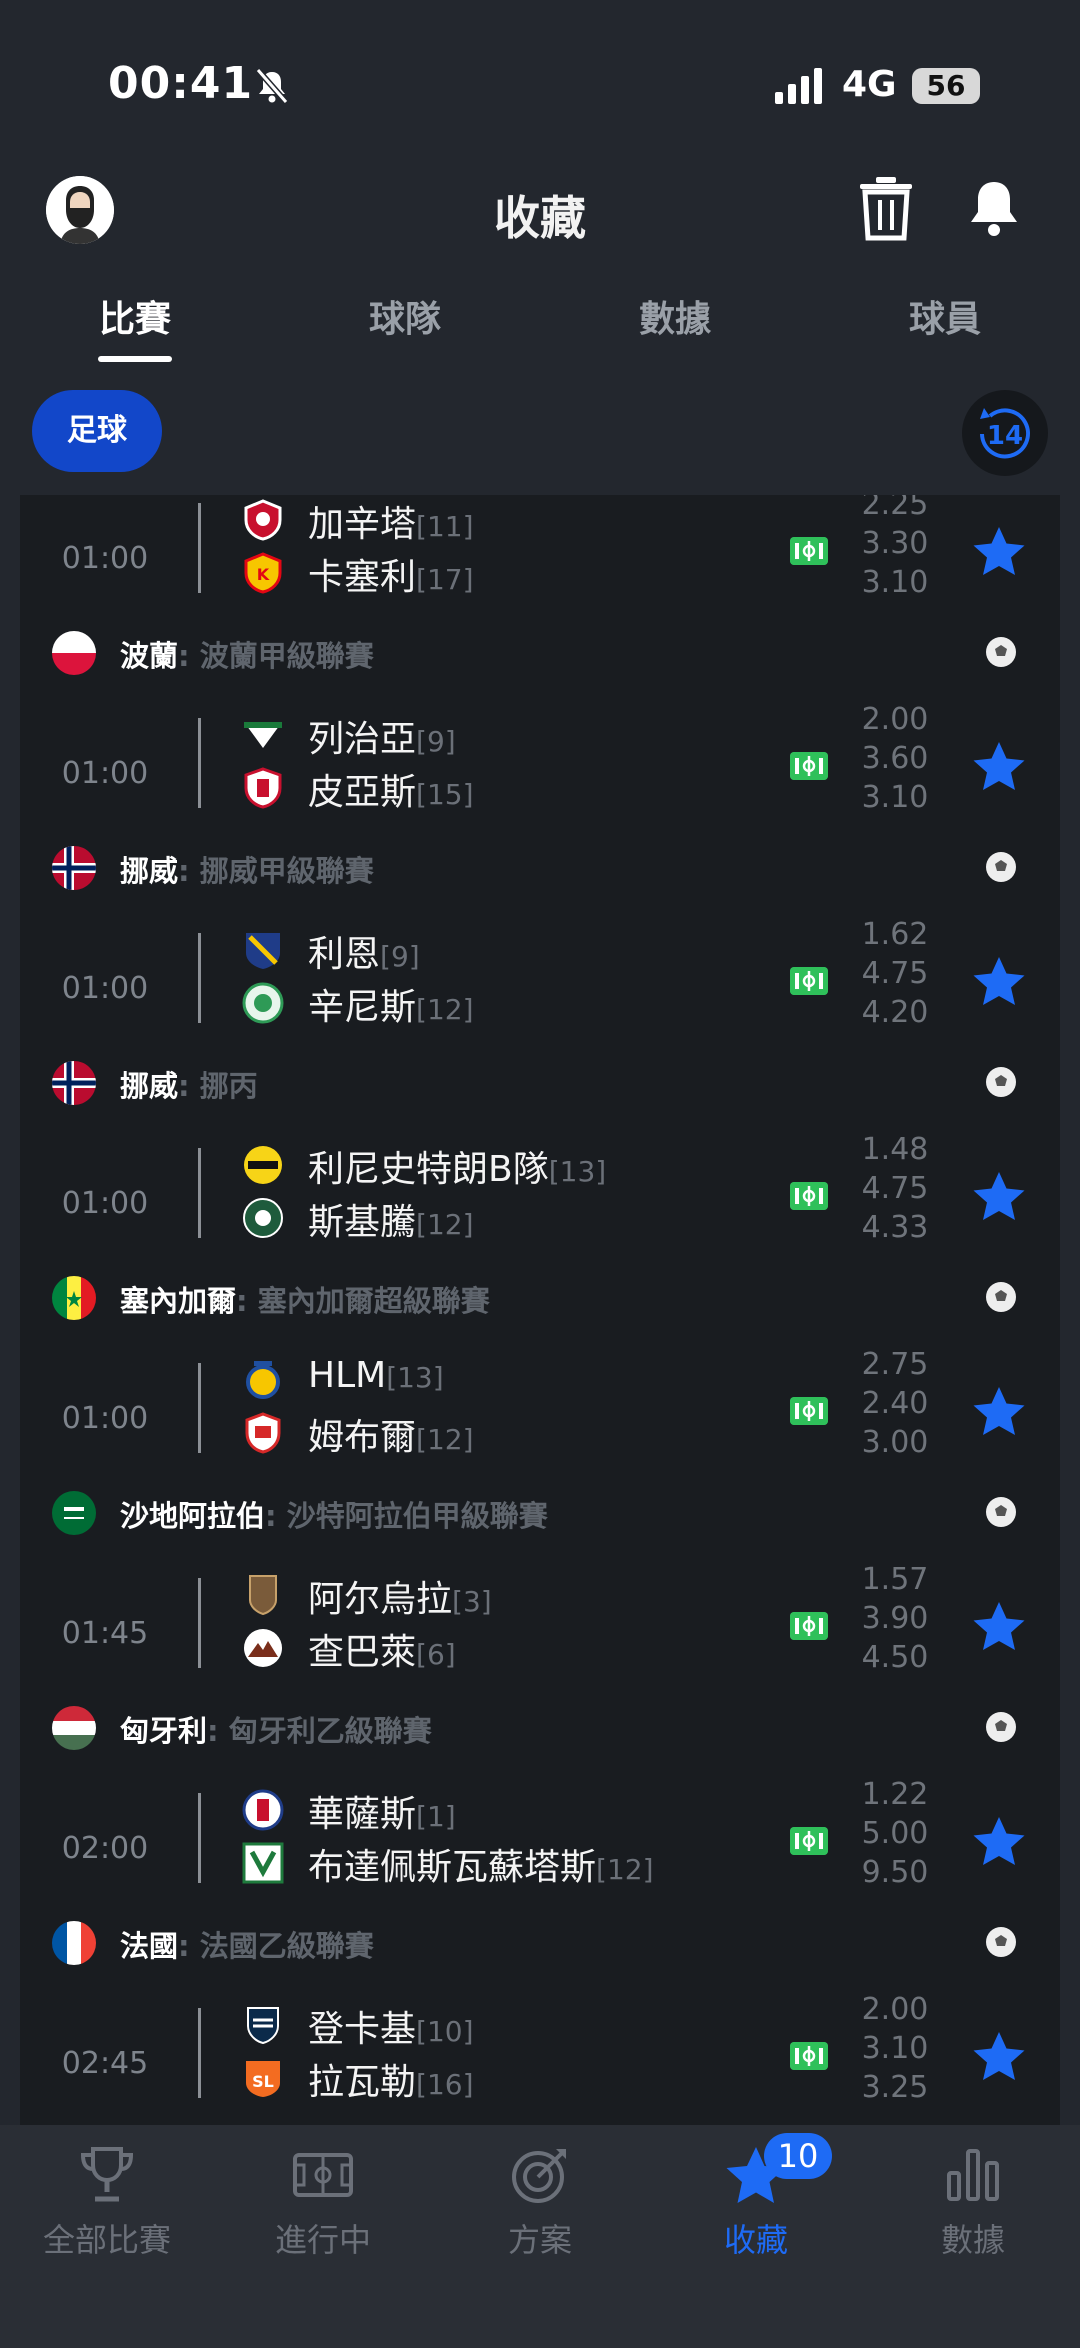 The image size is (1080, 2348). I want to click on match-time: 02:00, so click(105, 1848).